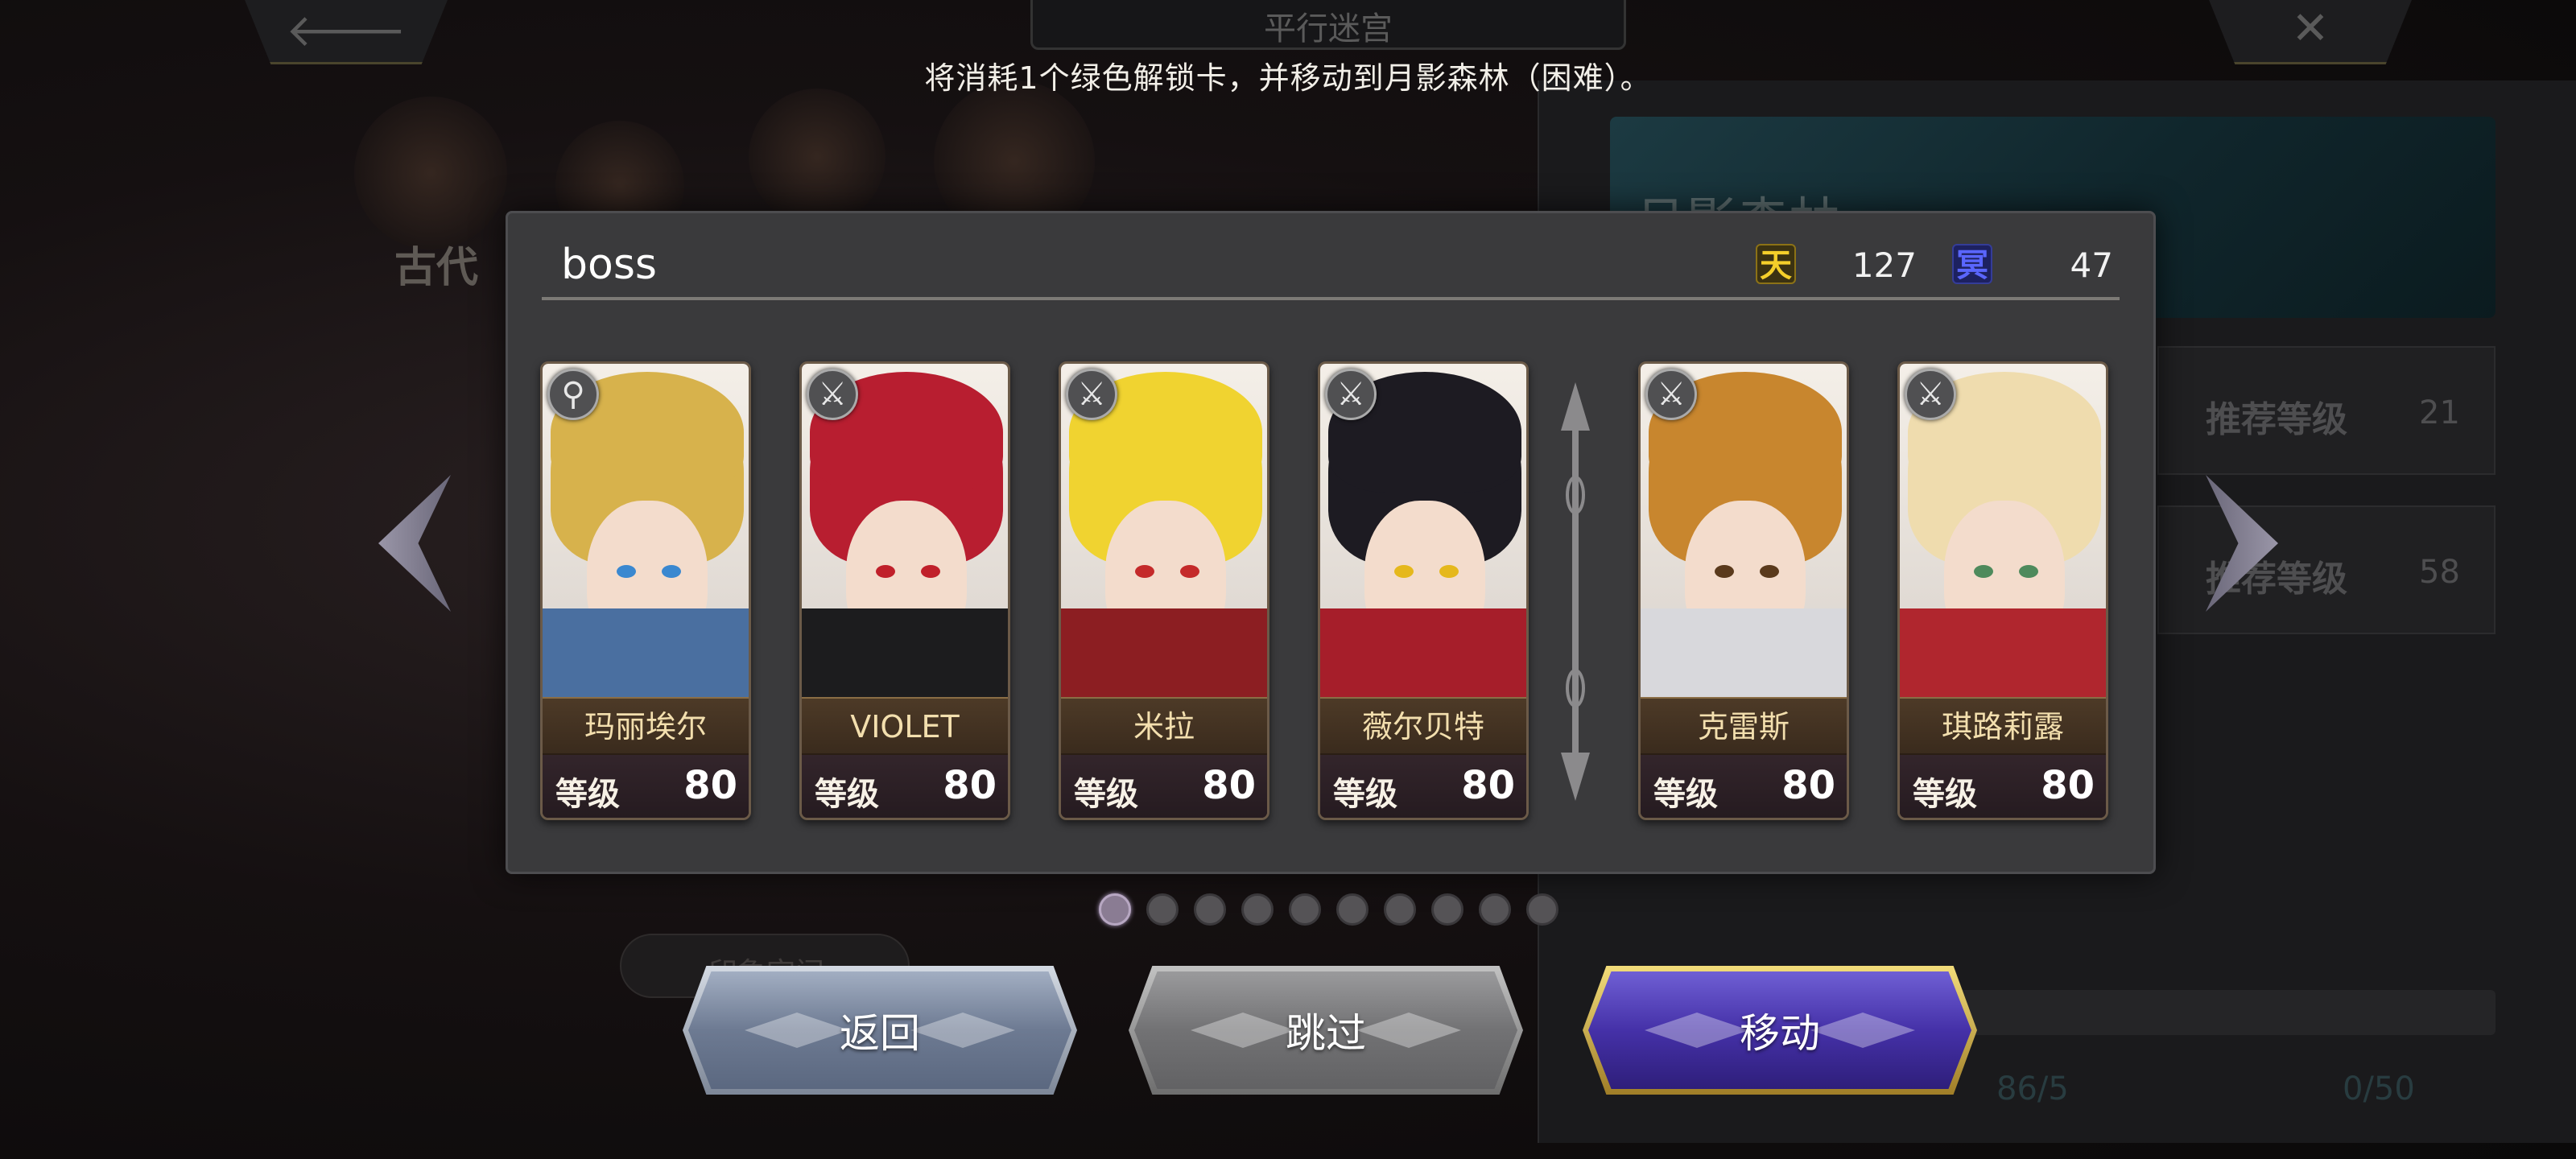 This screenshot has height=1159, width=2576. Describe the element at coordinates (1743, 590) in the screenshot. I see `hero-card: ⚔ 克雷斯等级 80` at that location.